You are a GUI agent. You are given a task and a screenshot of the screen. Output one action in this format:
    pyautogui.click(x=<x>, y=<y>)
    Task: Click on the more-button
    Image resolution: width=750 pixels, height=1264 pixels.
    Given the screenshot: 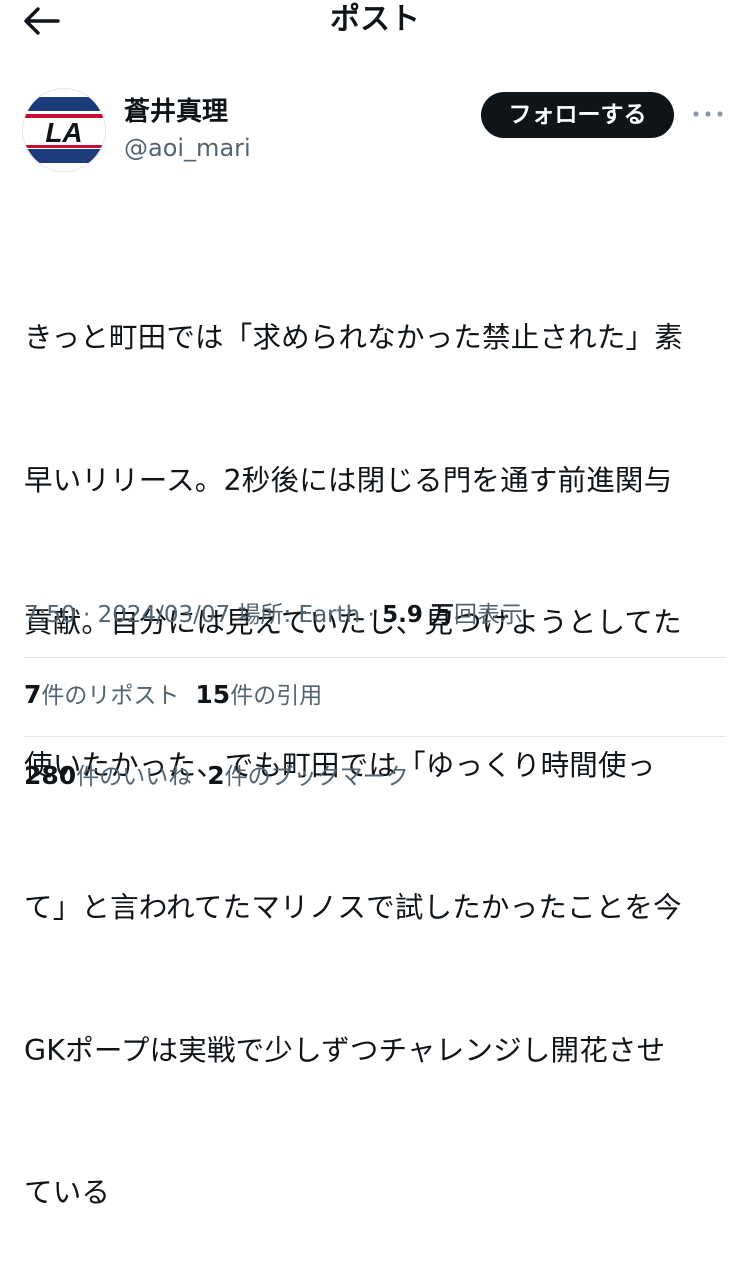 What is the action you would take?
    pyautogui.click(x=708, y=114)
    